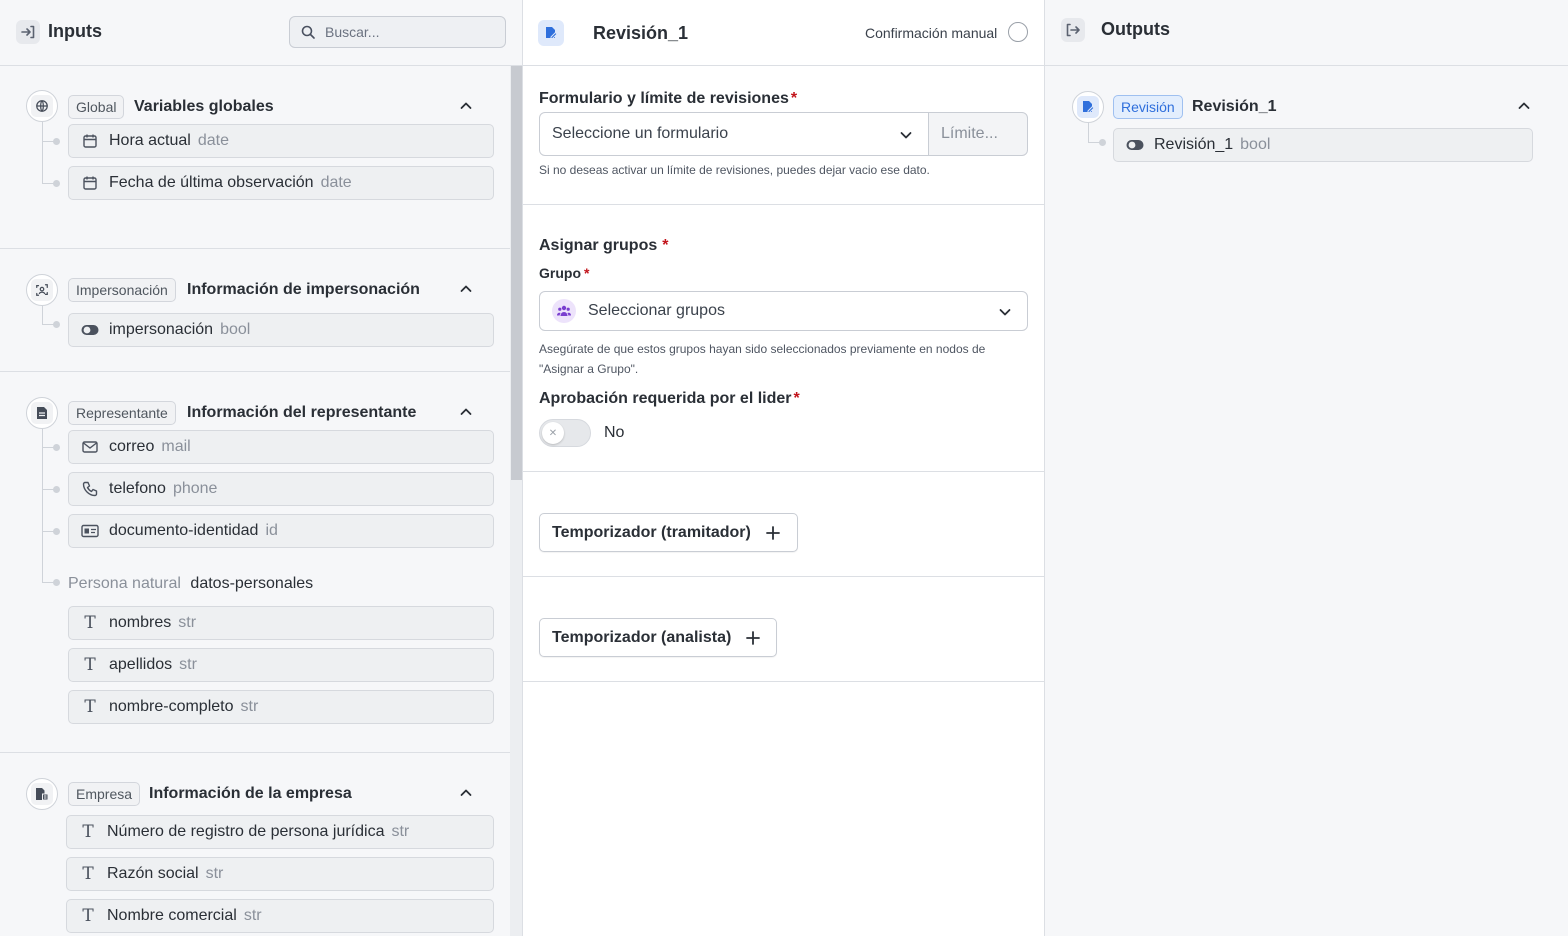  What do you see at coordinates (753, 638) in the screenshot?
I see `plus-icon` at bounding box center [753, 638].